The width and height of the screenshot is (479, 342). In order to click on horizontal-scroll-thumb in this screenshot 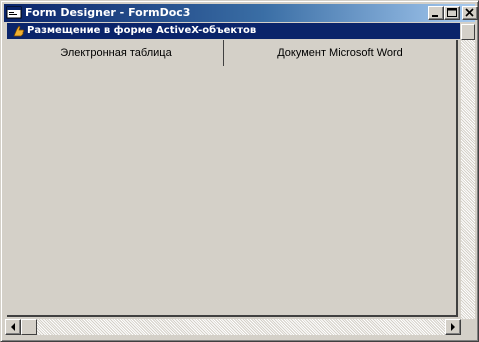, I will do `click(29, 327)`.